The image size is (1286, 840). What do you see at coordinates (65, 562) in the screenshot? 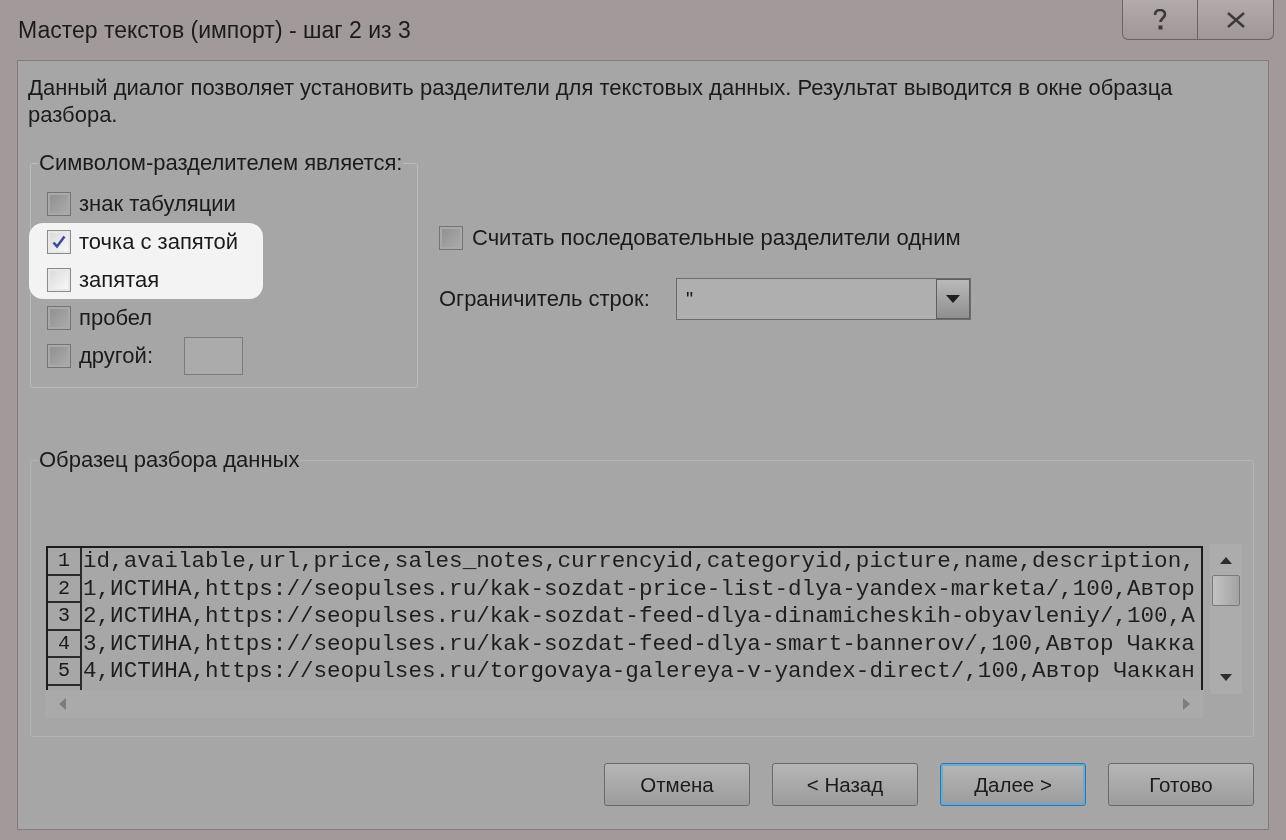
I see `row-number: 1` at bounding box center [65, 562].